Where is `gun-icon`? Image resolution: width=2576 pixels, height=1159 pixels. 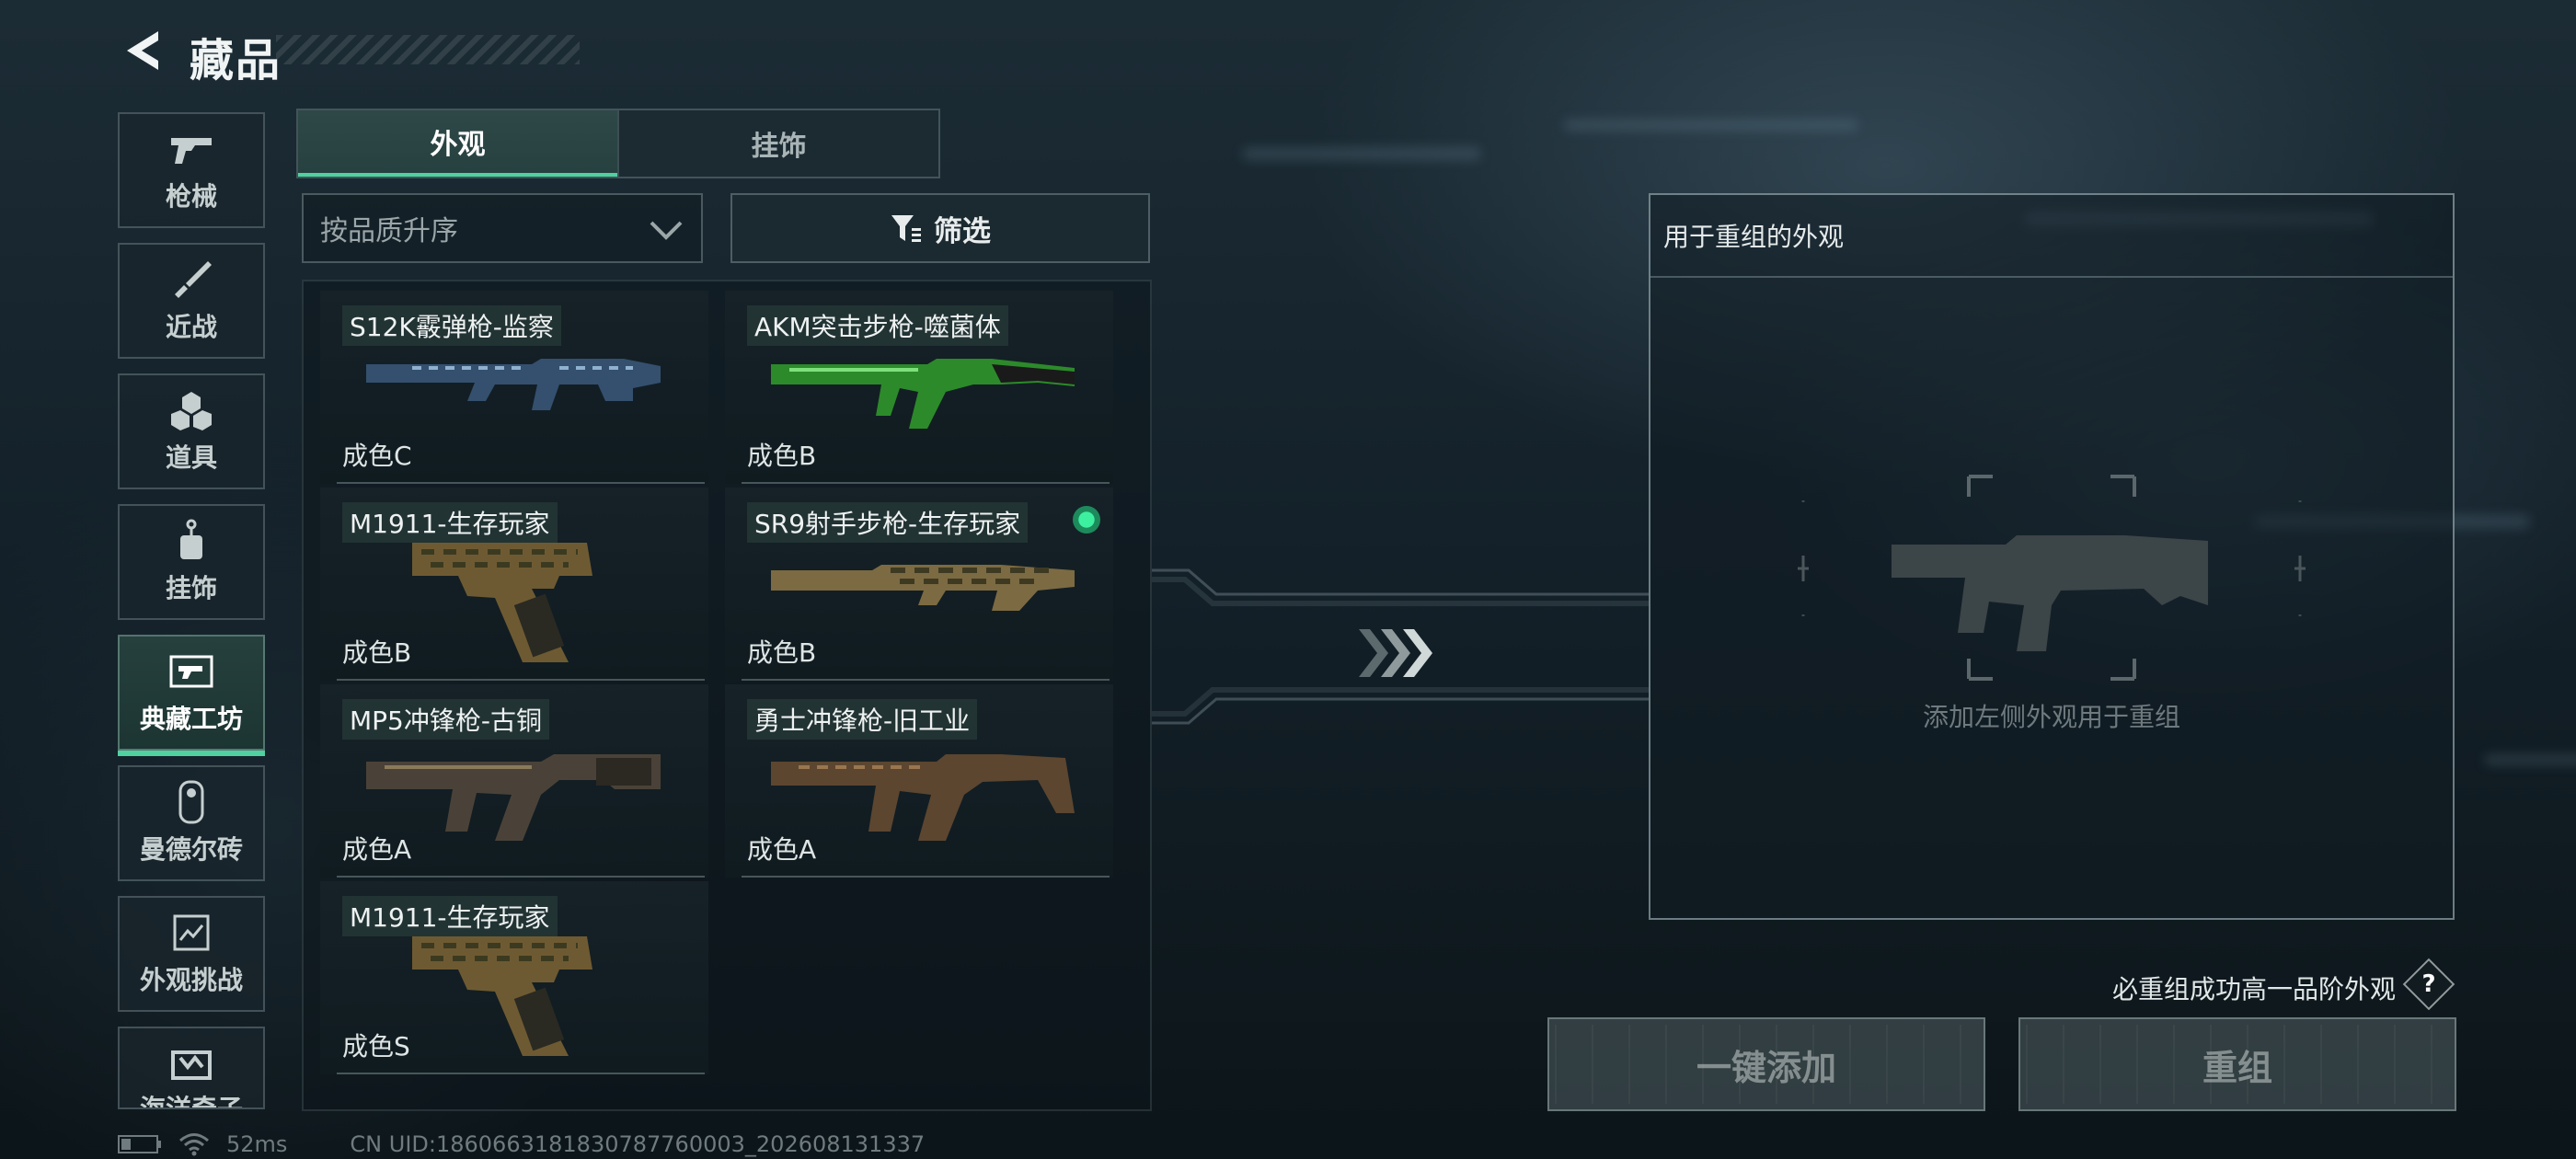
gun-icon is located at coordinates (191, 149).